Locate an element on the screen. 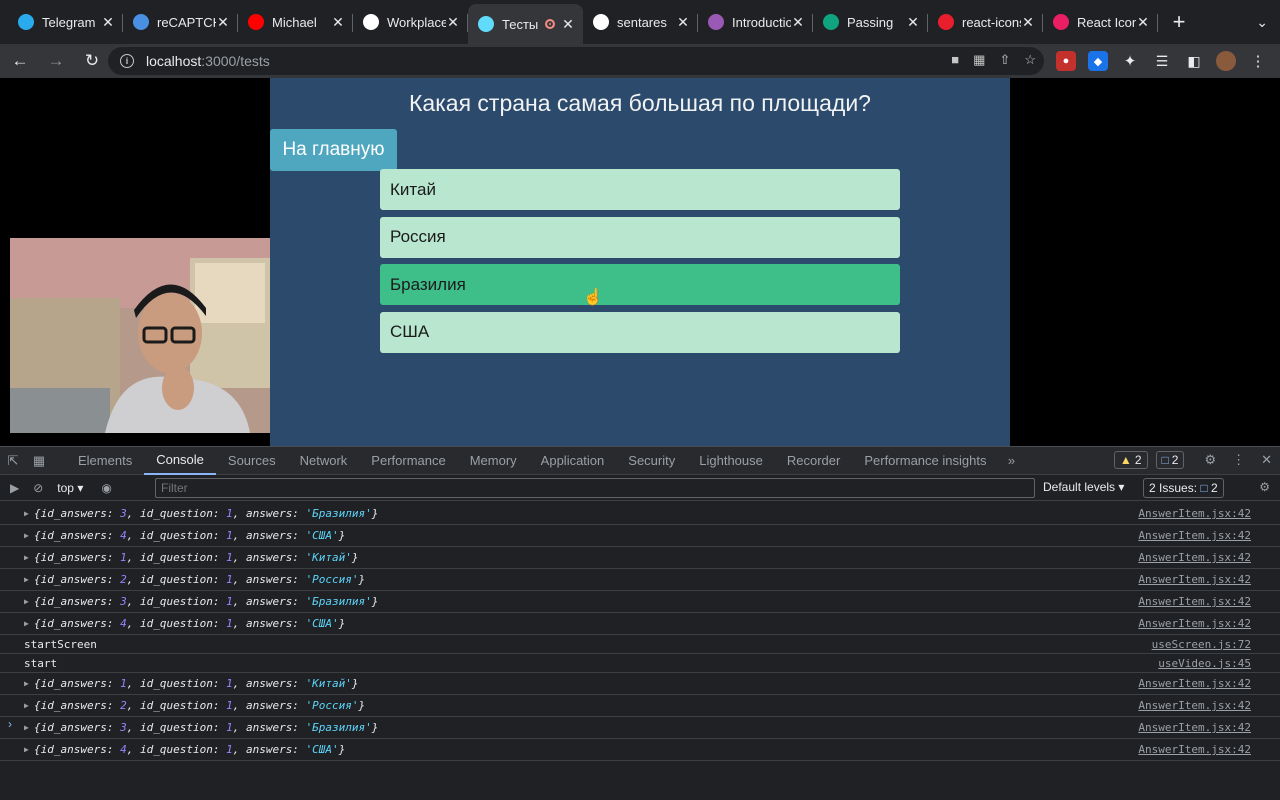  browser-tab: Michael ✕ is located at coordinates (295, 22).